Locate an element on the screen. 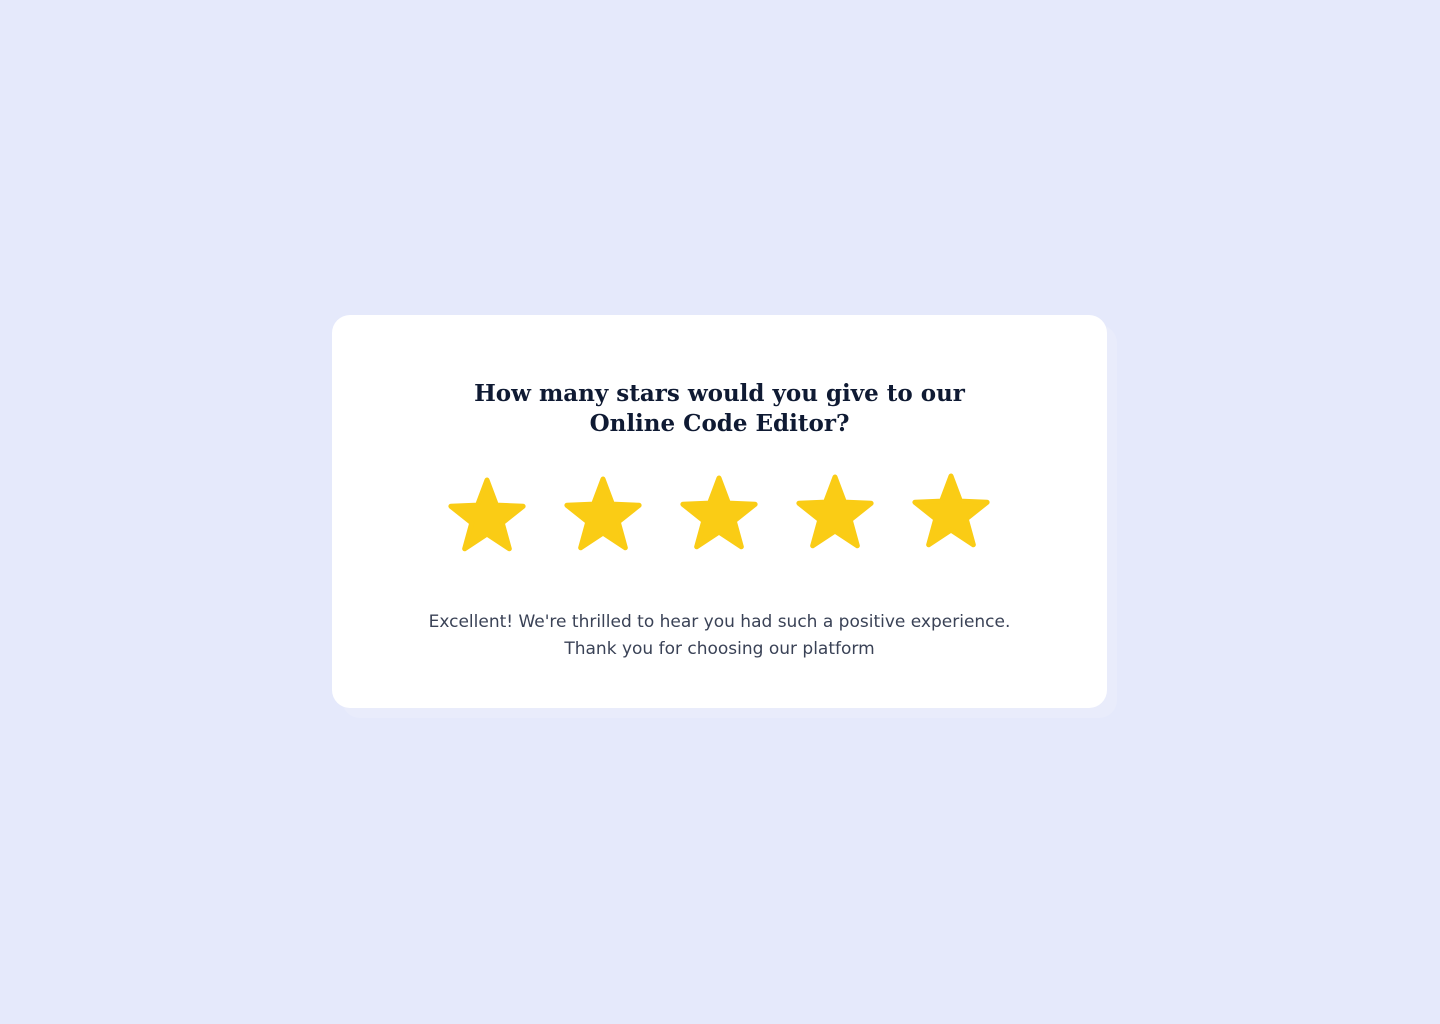 This screenshot has height=1024, width=1440. star-5-button is located at coordinates (951, 512).